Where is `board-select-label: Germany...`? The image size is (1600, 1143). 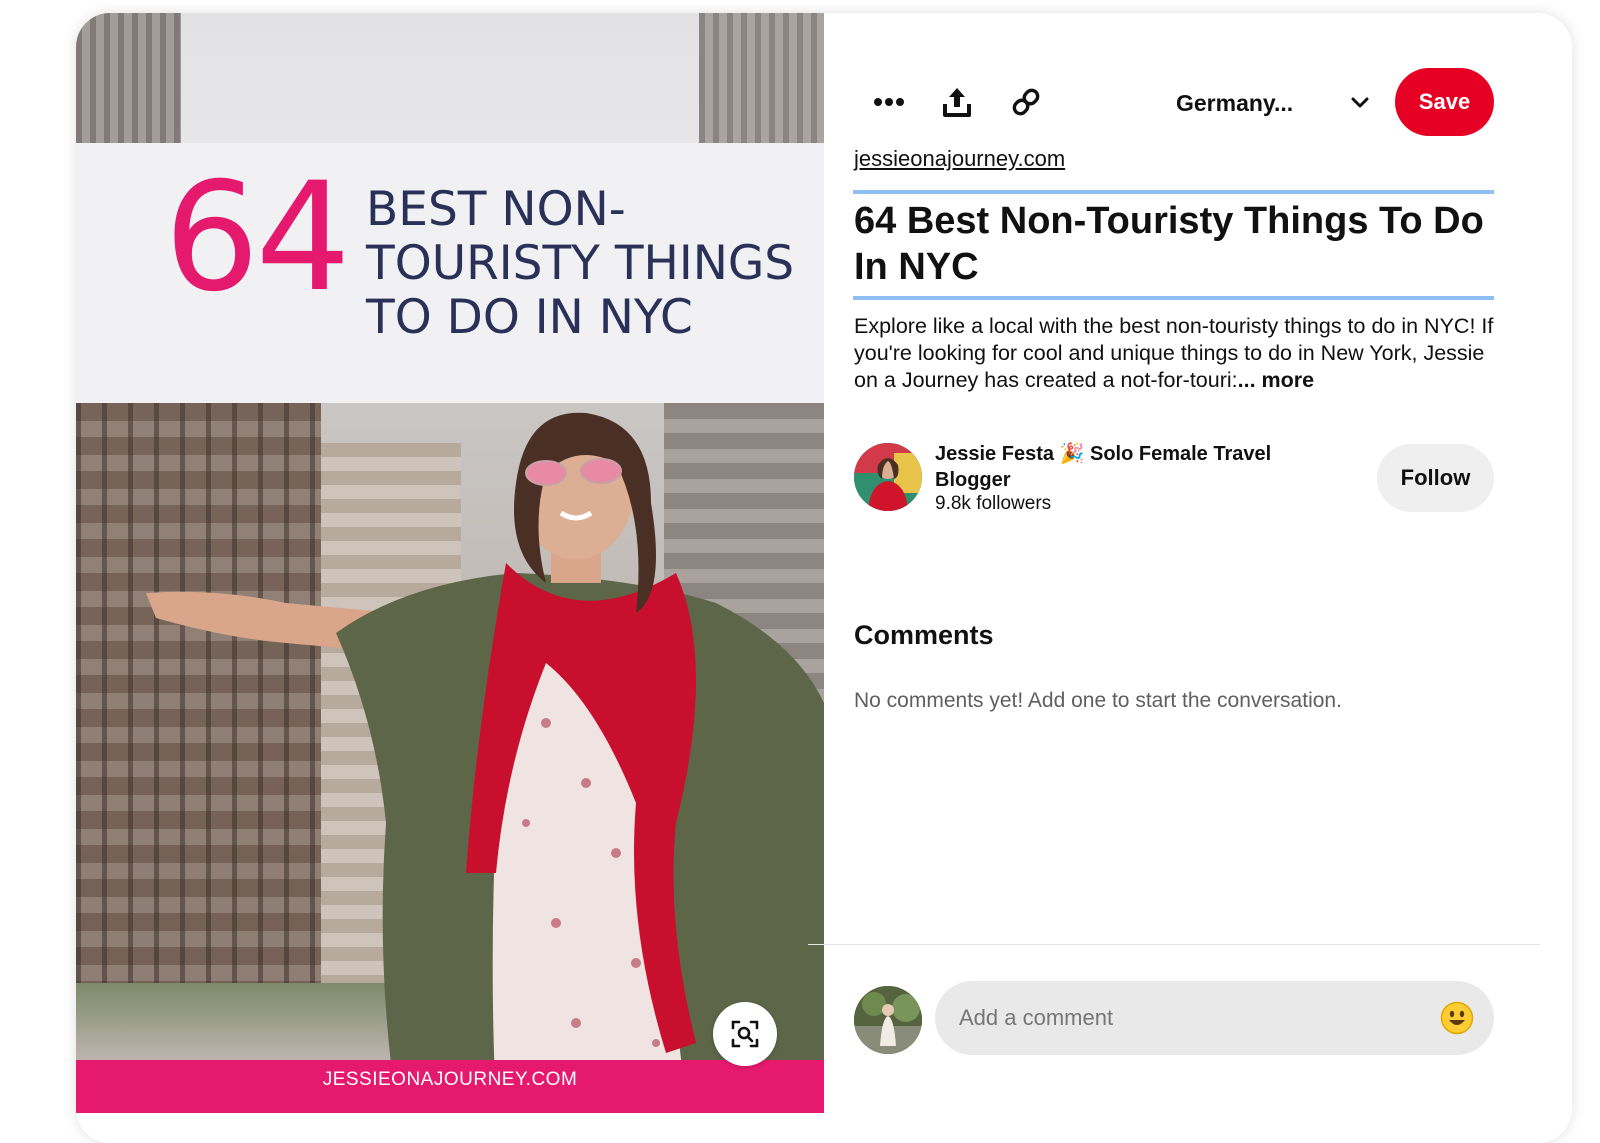 board-select-label: Germany... is located at coordinates (1235, 102).